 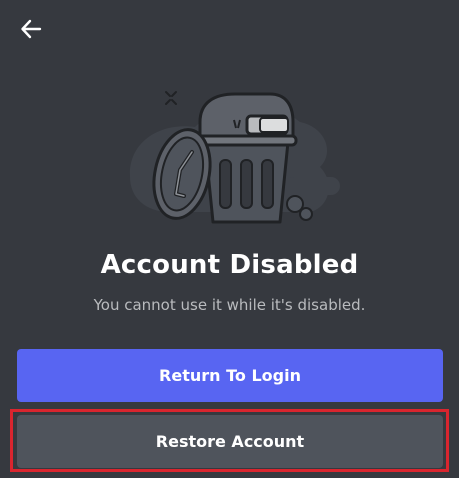 What do you see at coordinates (230, 375) in the screenshot?
I see `return-to-login-button: Return To Login` at bounding box center [230, 375].